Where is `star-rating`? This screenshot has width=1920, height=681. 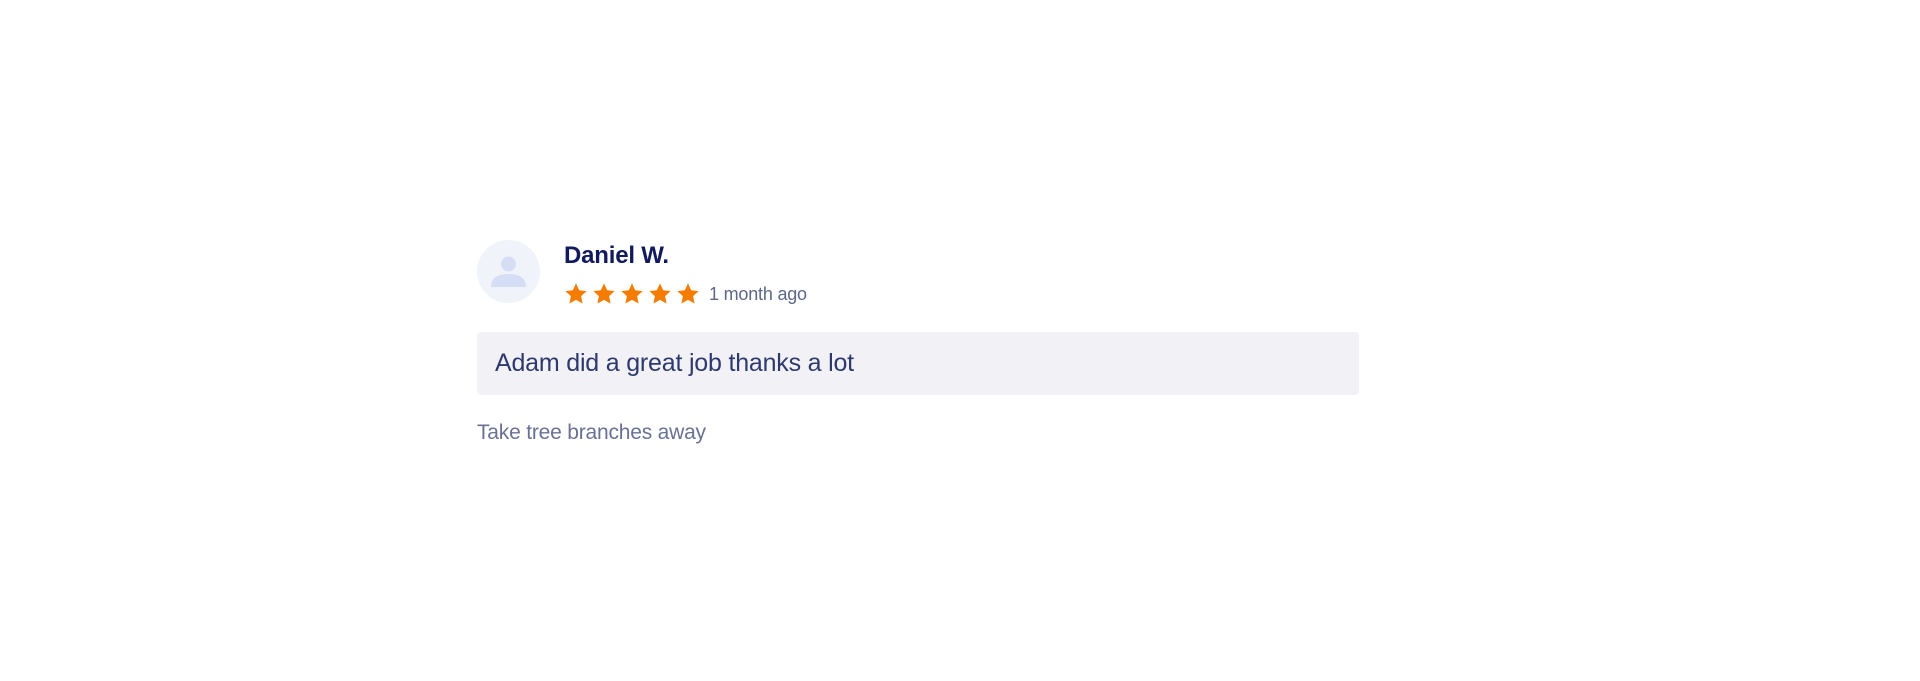 star-rating is located at coordinates (633, 294).